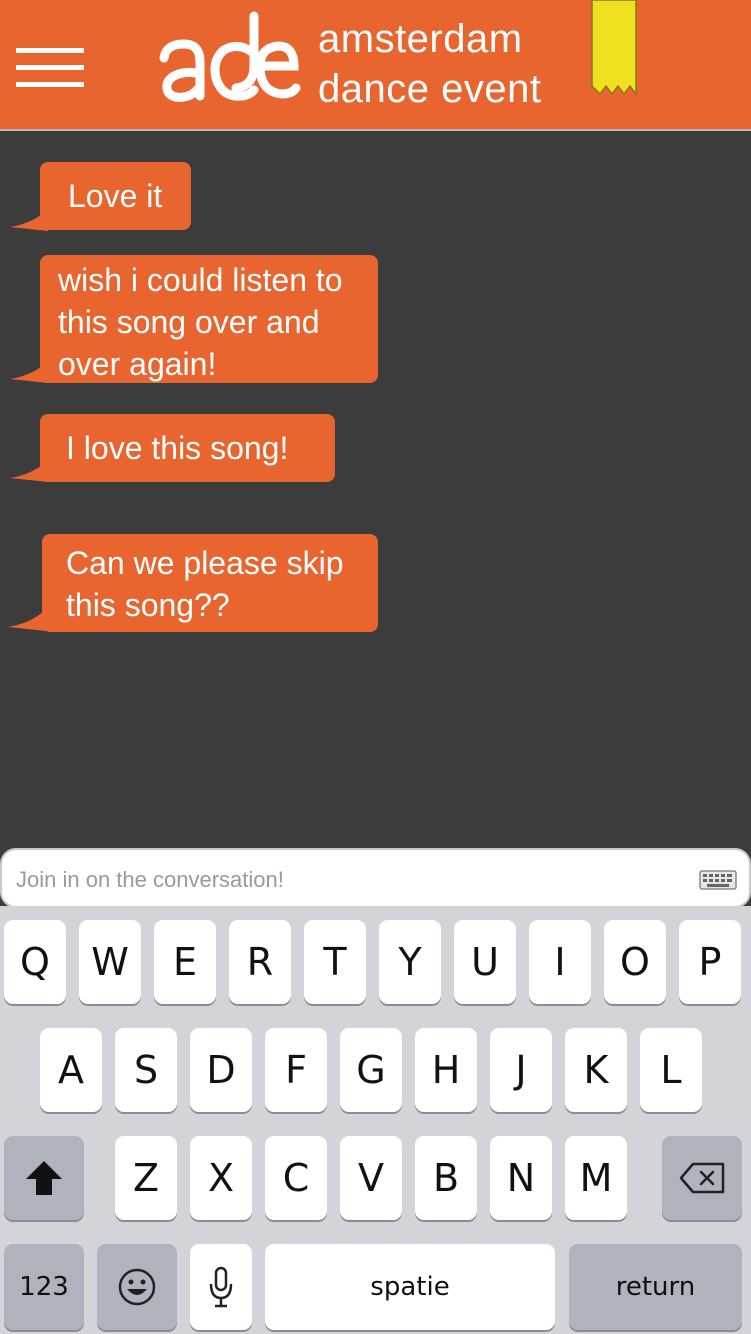 Image resolution: width=751 pixels, height=1334 pixels. I want to click on key-x: X, so click(221, 1178).